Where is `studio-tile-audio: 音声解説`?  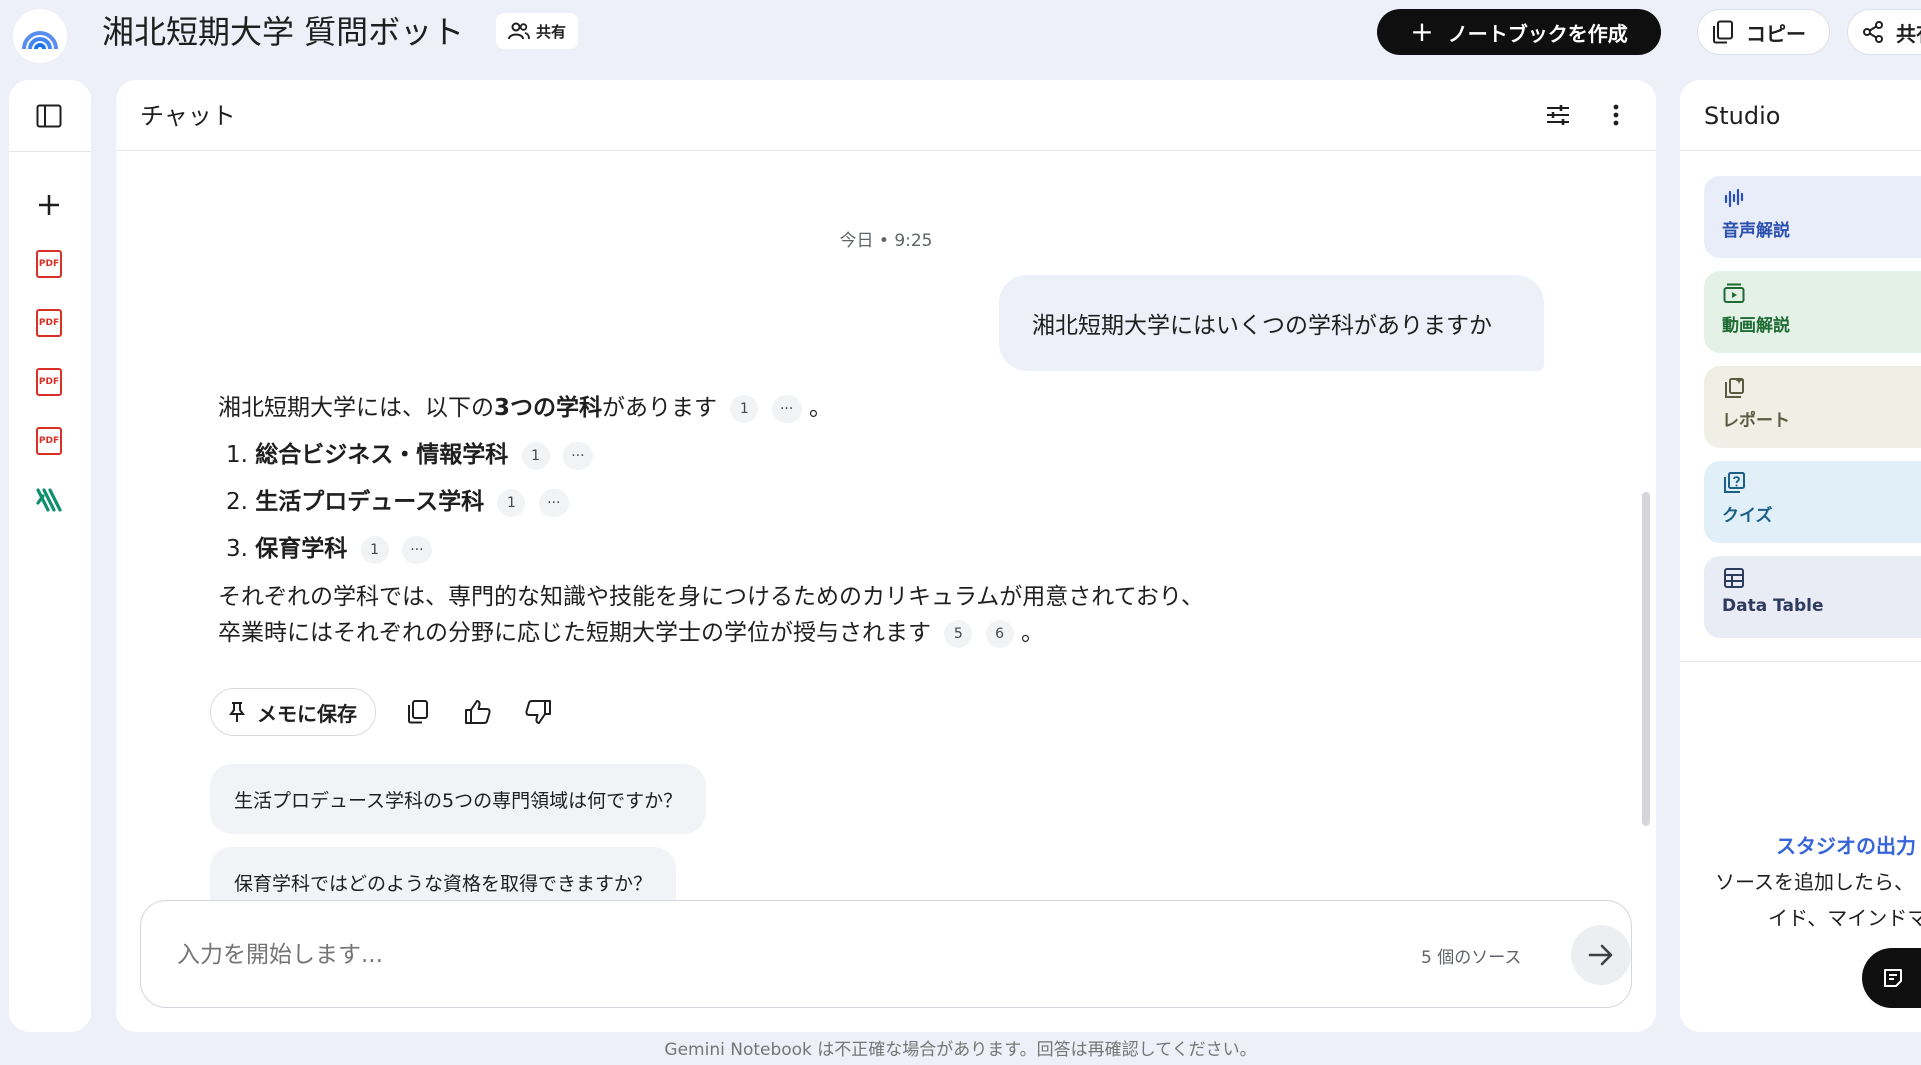
studio-tile-audio: 音声解説 is located at coordinates (1812, 217).